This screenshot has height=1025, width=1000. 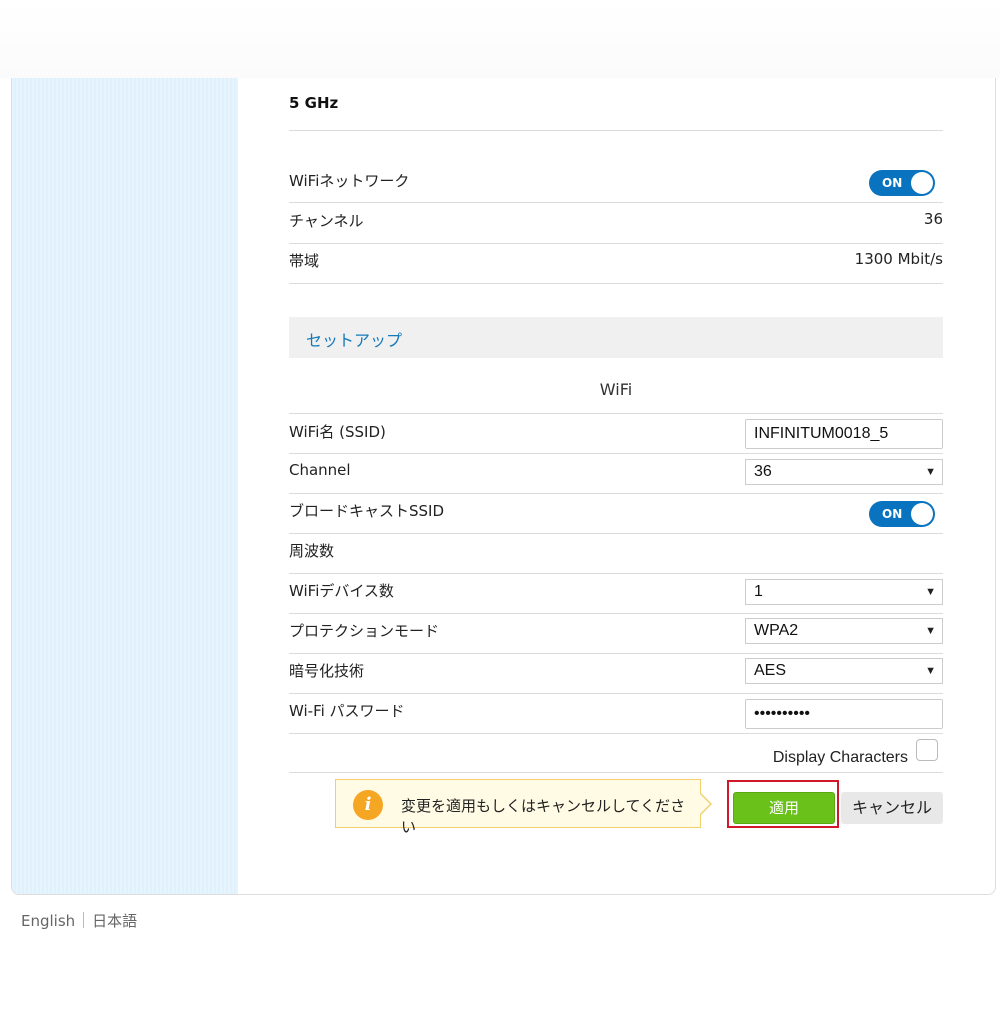 What do you see at coordinates (616, 389) in the screenshot?
I see `wifi-section-title: WiFi` at bounding box center [616, 389].